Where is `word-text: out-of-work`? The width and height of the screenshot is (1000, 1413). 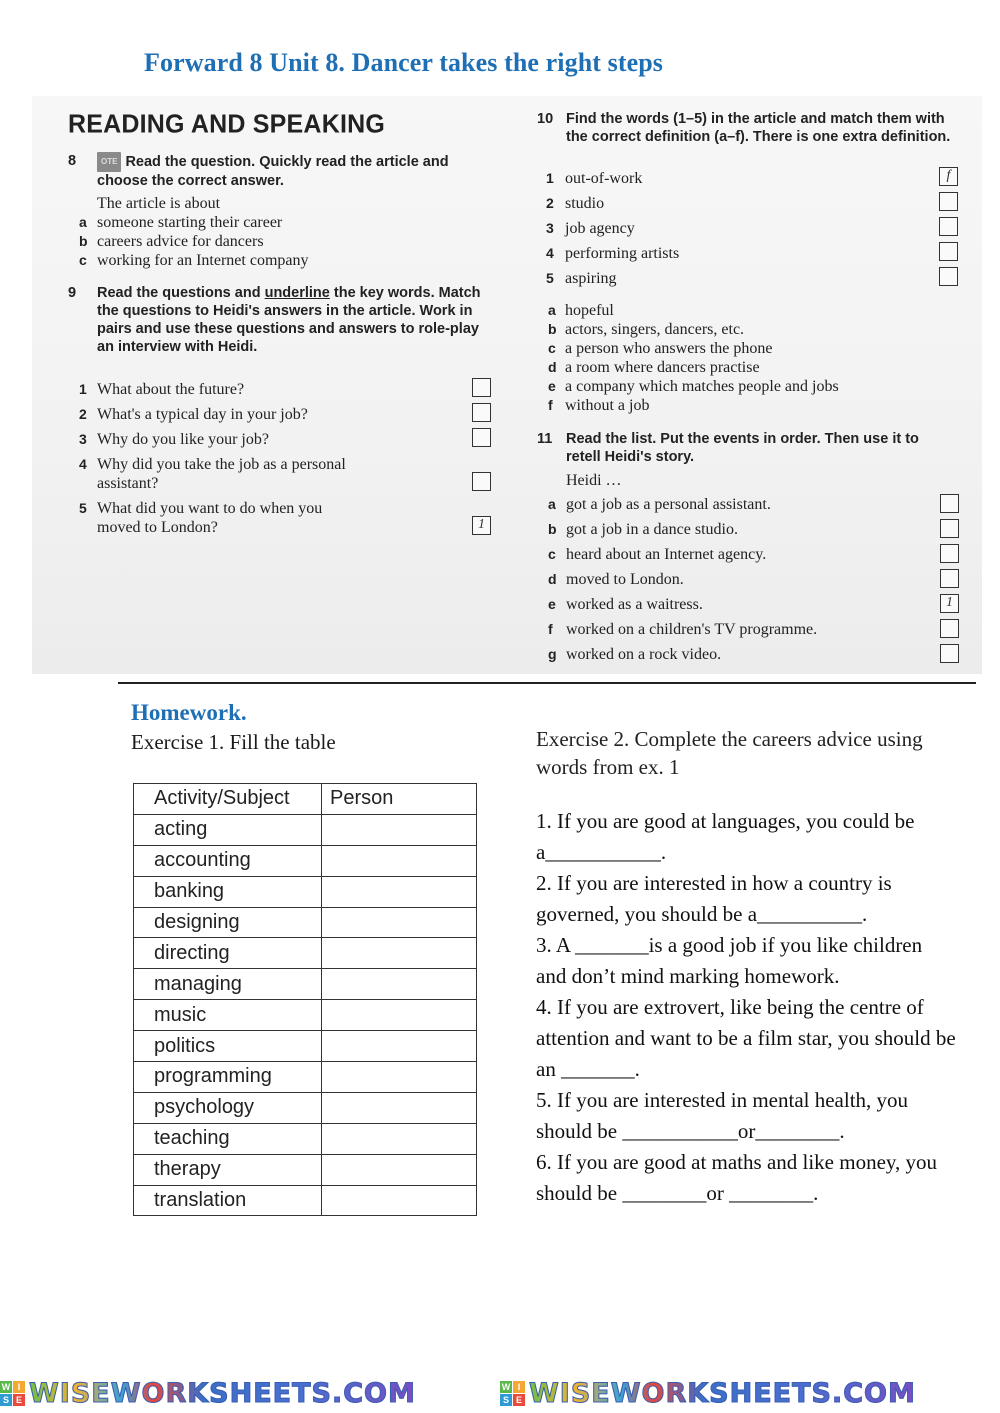
word-text: out-of-work is located at coordinates (604, 178).